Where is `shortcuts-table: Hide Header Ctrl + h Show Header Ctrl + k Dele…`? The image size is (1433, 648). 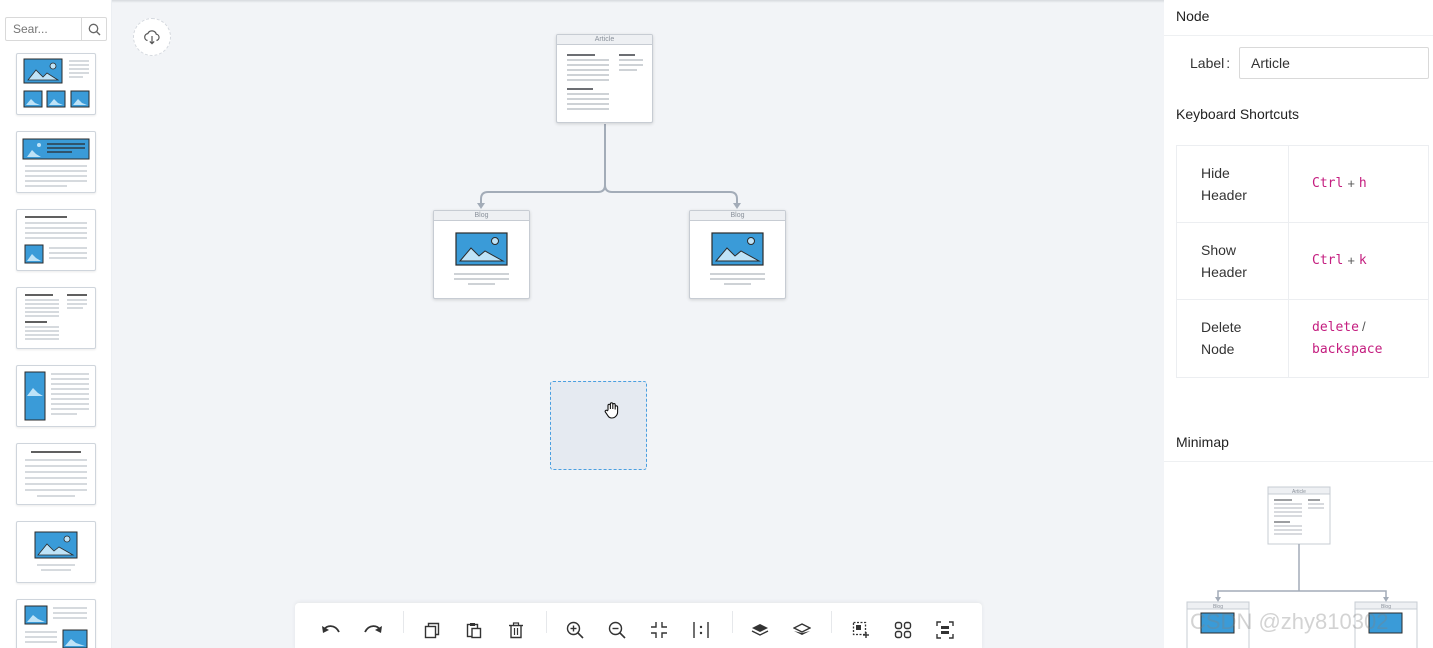
shortcuts-table: Hide Header Ctrl + h Show Header Ctrl + k Dele… is located at coordinates (1302, 261).